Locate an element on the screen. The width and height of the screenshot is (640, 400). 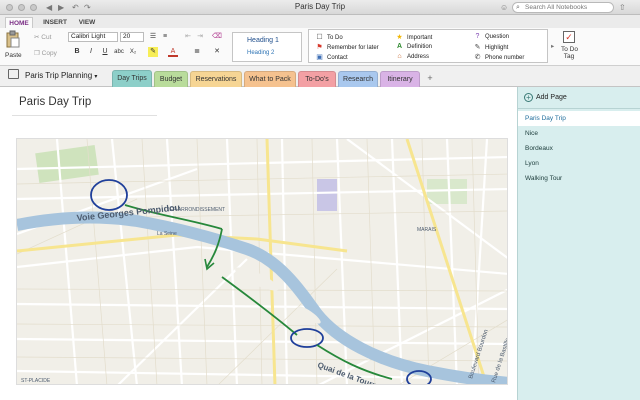
tag-phone-number: ✆ Phone number is located at coordinates (499, 57).